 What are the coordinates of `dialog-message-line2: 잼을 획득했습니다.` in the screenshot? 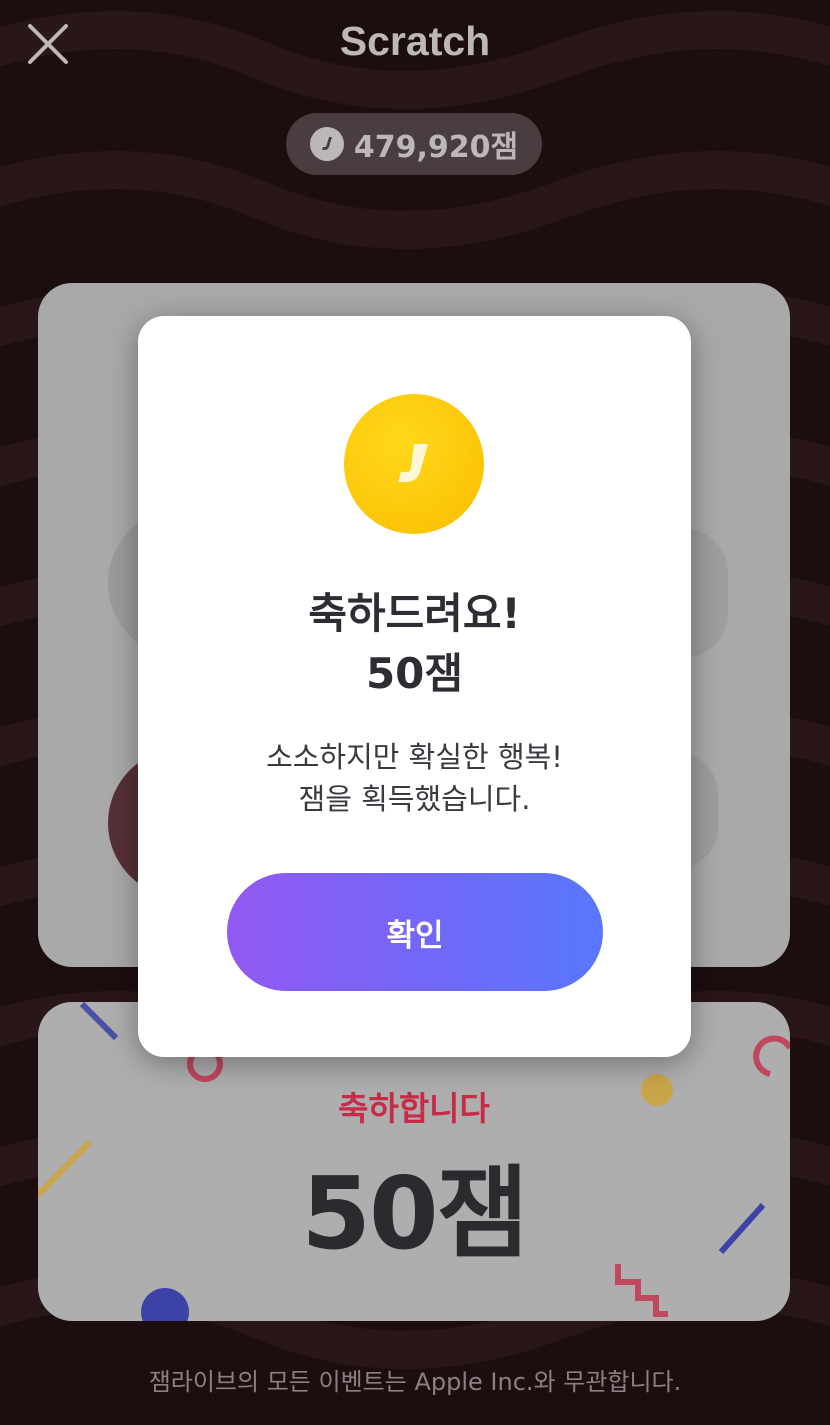 It's located at (414, 799).